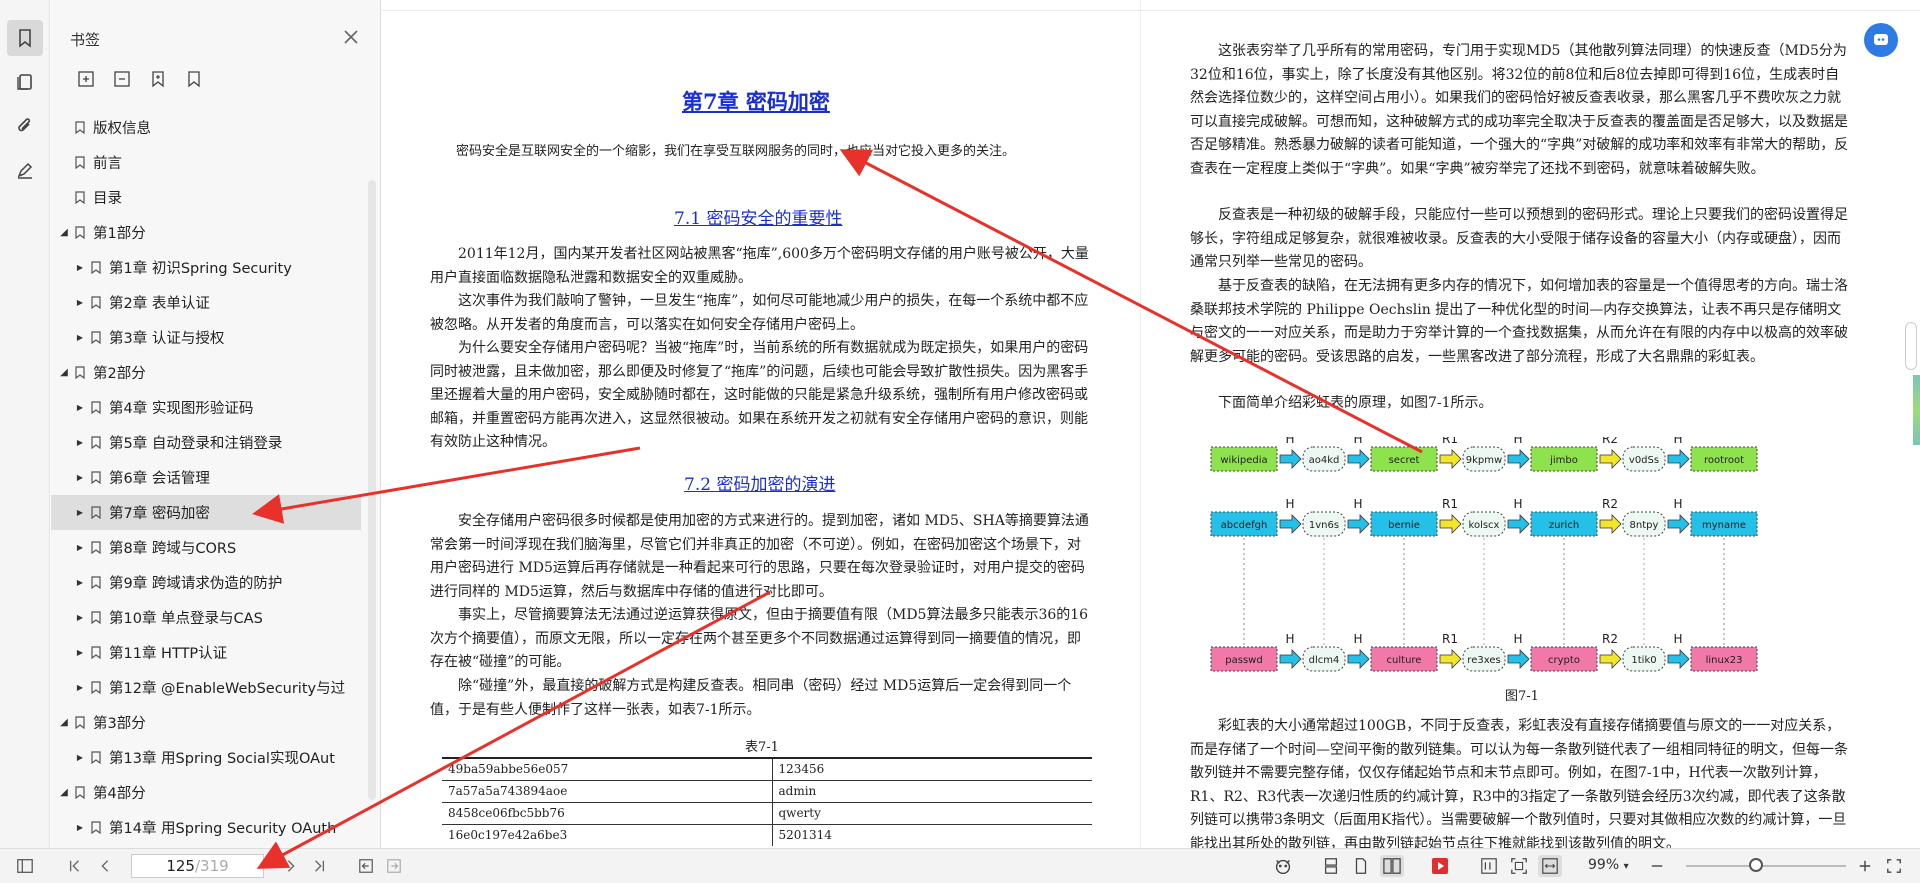 The height and width of the screenshot is (883, 1920). Describe the element at coordinates (206, 232) in the screenshot. I see `bookmark-item: ◢ 第1部分` at that location.